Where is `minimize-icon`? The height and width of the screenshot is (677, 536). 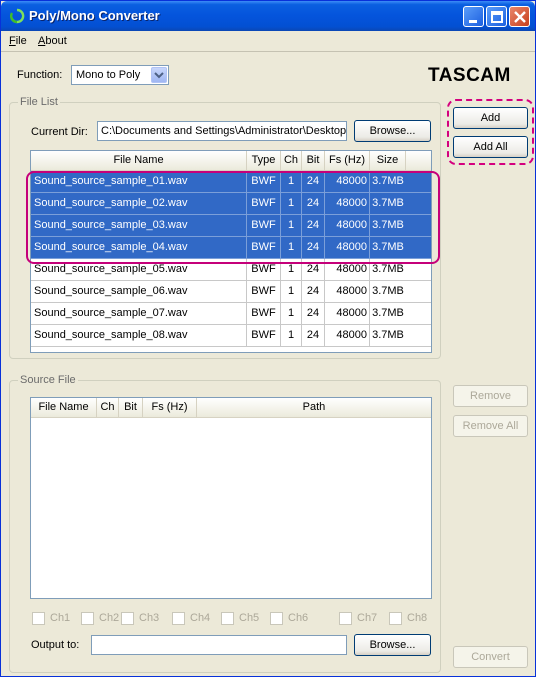 minimize-icon is located at coordinates (473, 21).